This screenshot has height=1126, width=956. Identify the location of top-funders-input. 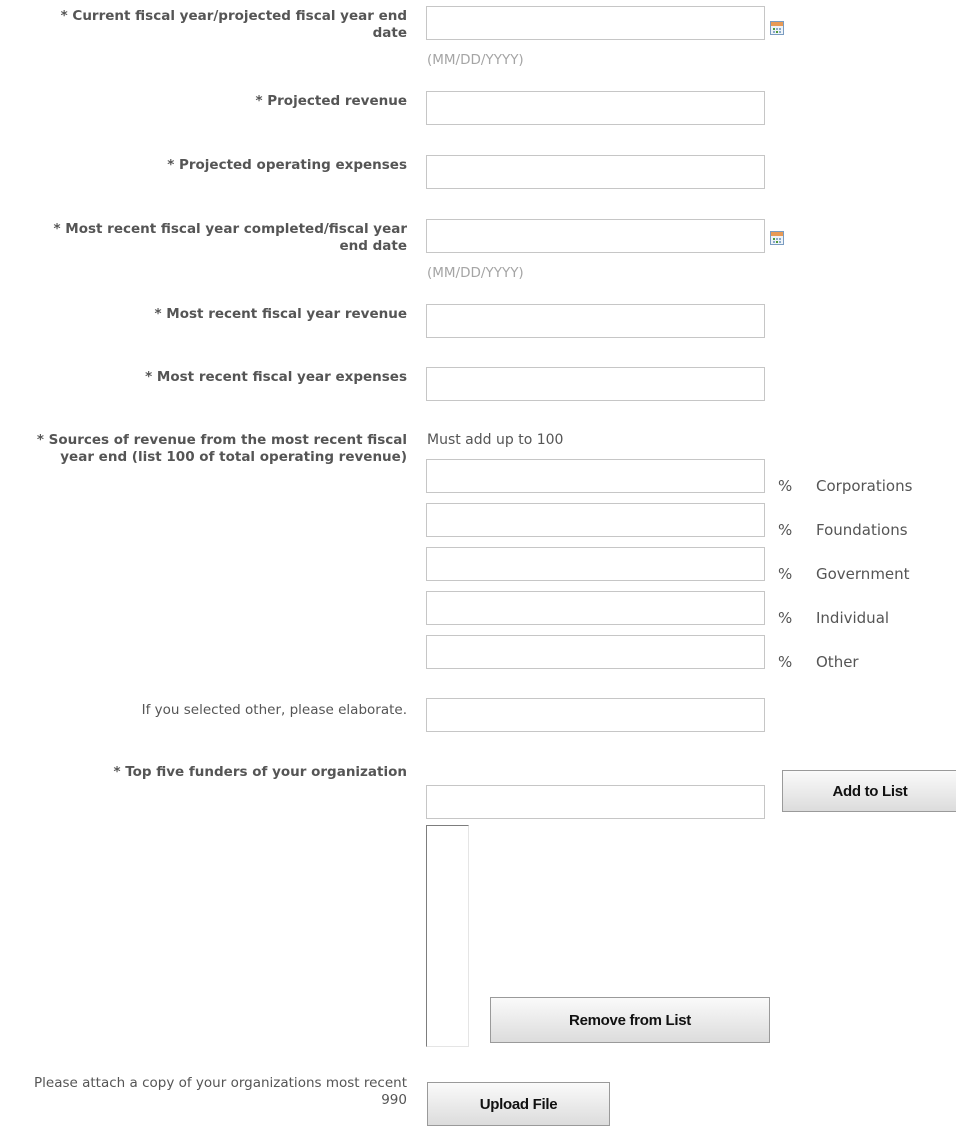
(595, 802).